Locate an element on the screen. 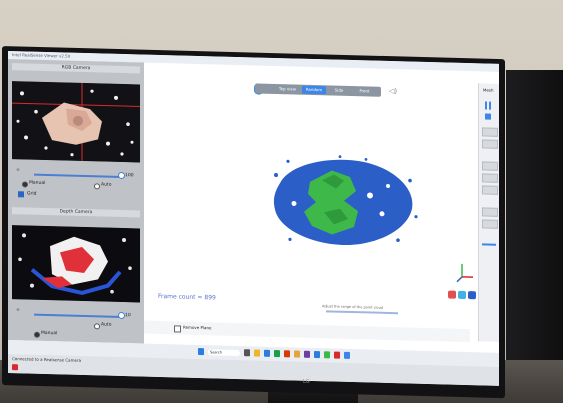 The height and width of the screenshot is (403, 563). depth-camera-title: Depth Camera is located at coordinates (76, 212).